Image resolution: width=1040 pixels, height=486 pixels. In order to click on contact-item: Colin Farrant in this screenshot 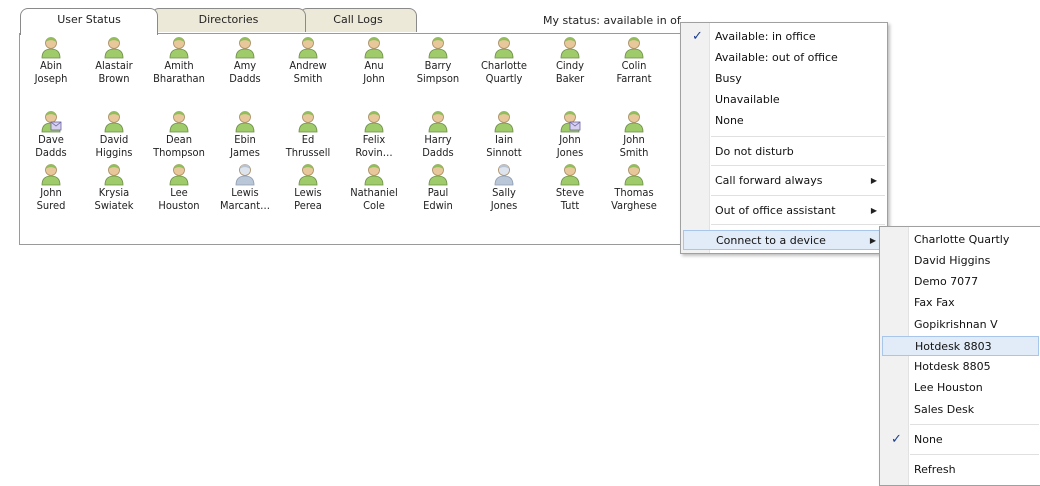, I will do `click(634, 60)`.